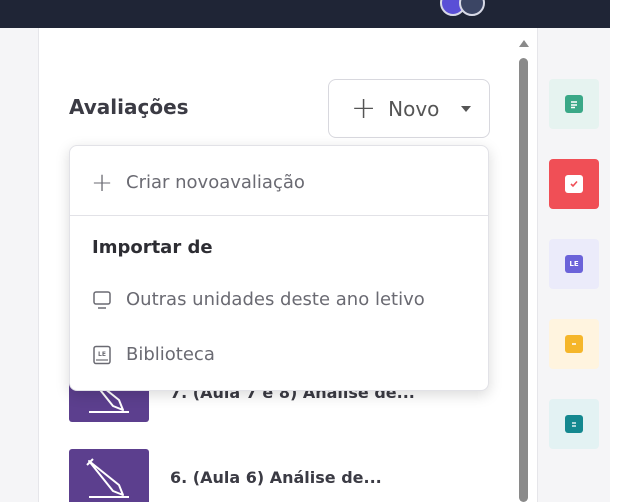 The width and height of the screenshot is (628, 502). What do you see at coordinates (414, 108) in the screenshot?
I see `new-button-label: Novo` at bounding box center [414, 108].